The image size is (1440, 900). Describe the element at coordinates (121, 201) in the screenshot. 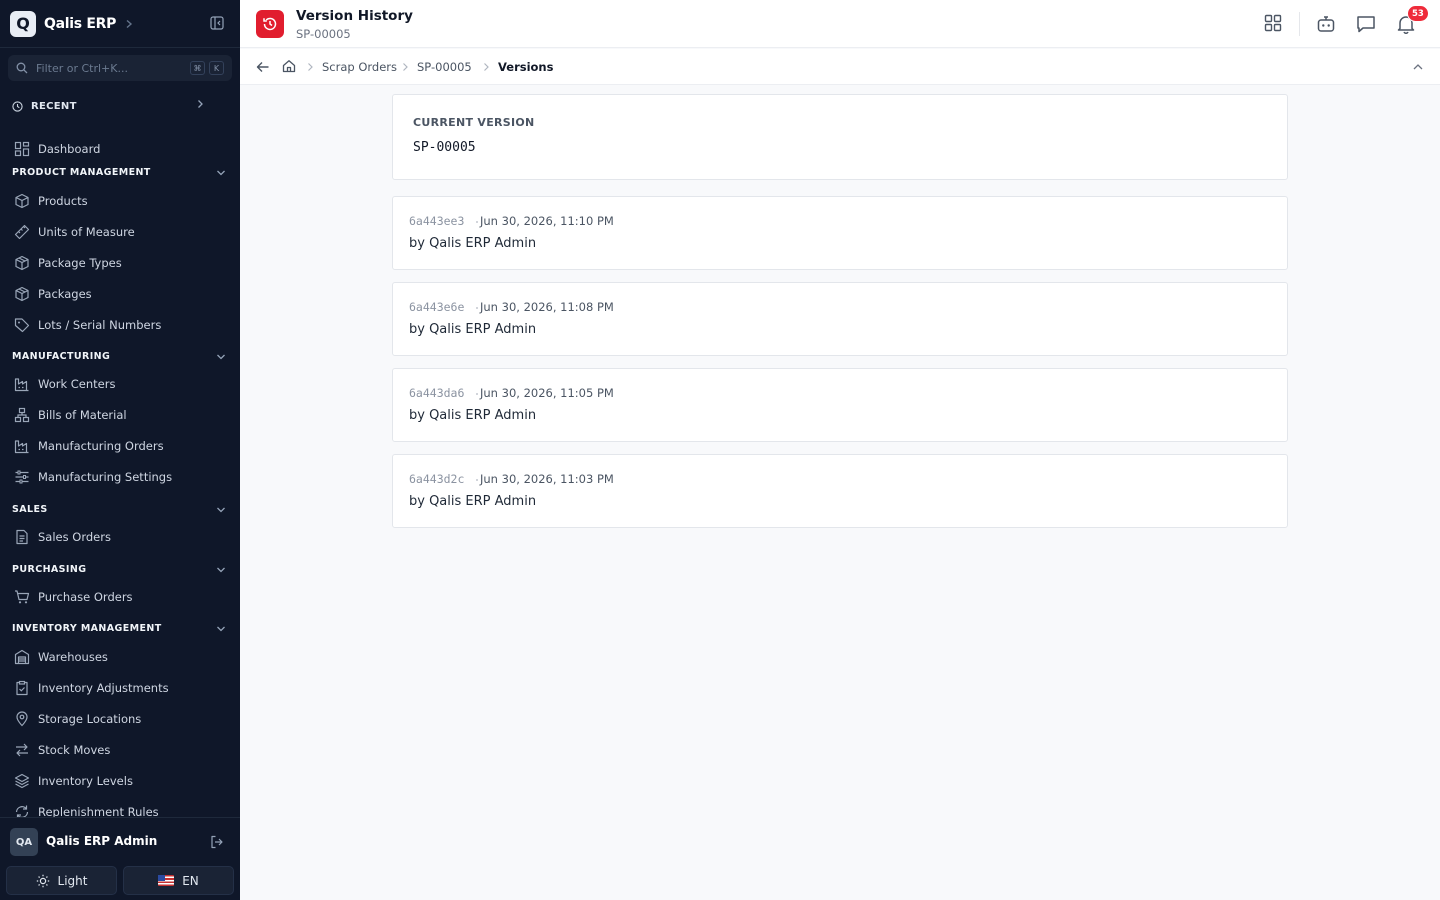

I see `sidebar-item-products: Products` at that location.